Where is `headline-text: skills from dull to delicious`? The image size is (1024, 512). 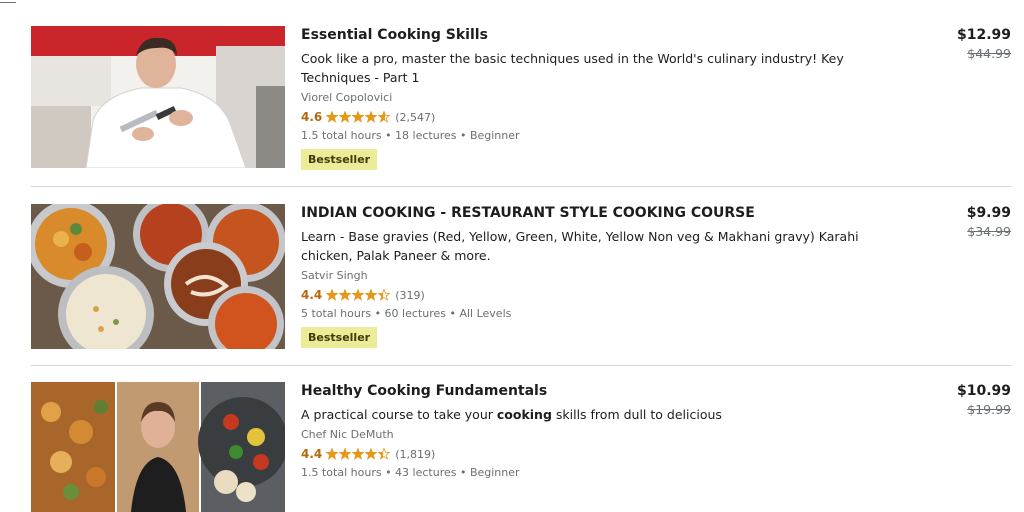 headline-text: skills from dull to delicious is located at coordinates (636, 414).